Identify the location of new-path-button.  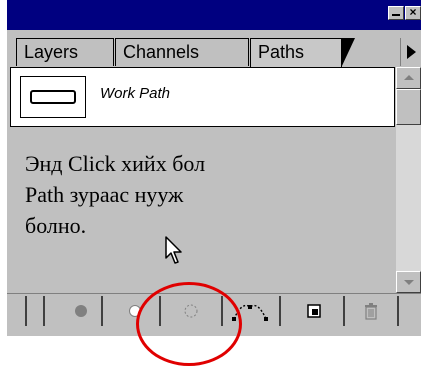
(315, 311).